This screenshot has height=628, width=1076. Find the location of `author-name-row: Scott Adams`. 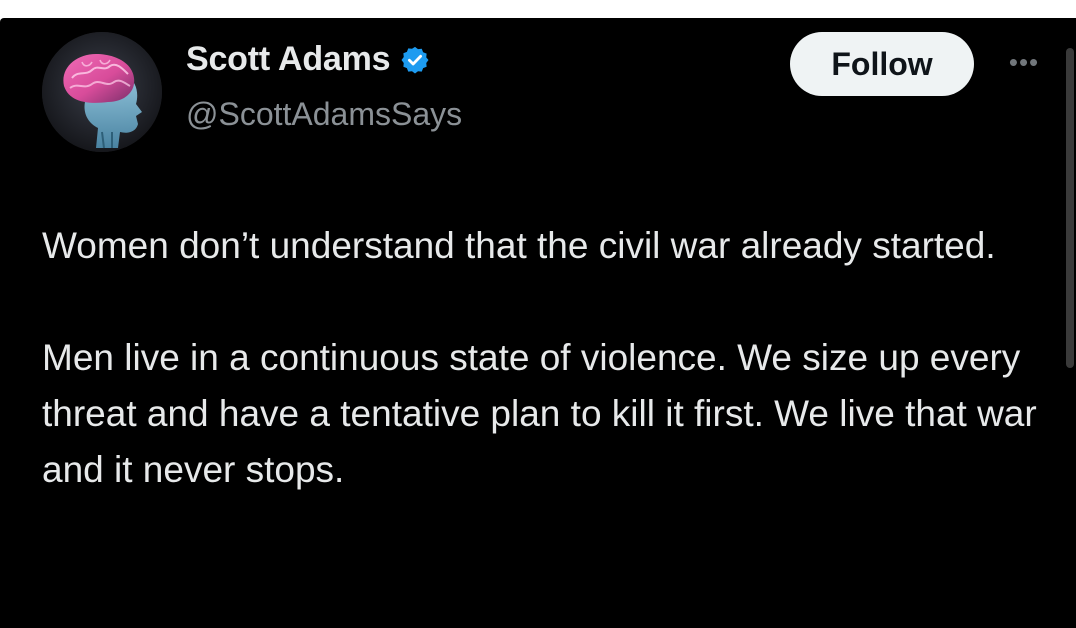

author-name-row: Scott Adams is located at coordinates (308, 59).